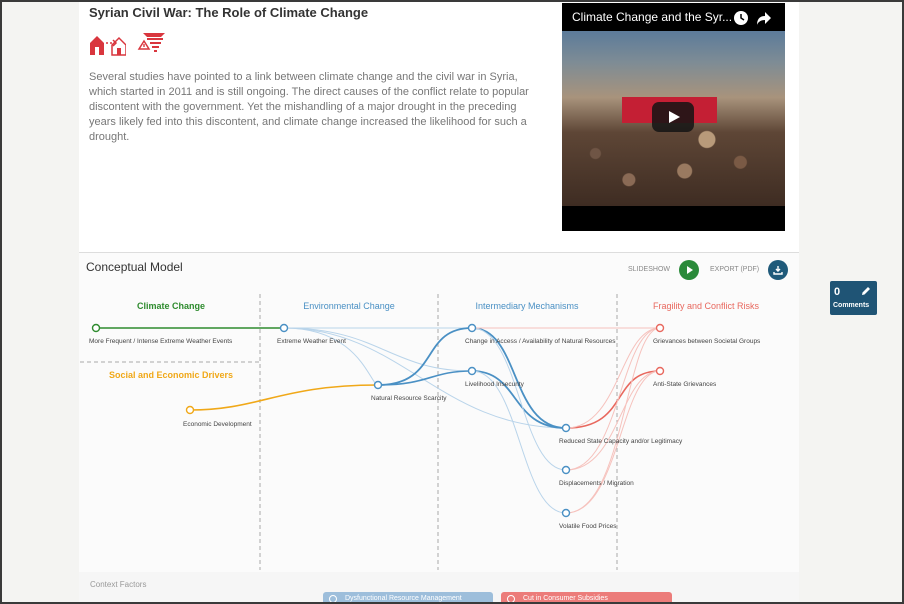  I want to click on column-header-intermediary: Intermediary Mechanisms, so click(527, 306).